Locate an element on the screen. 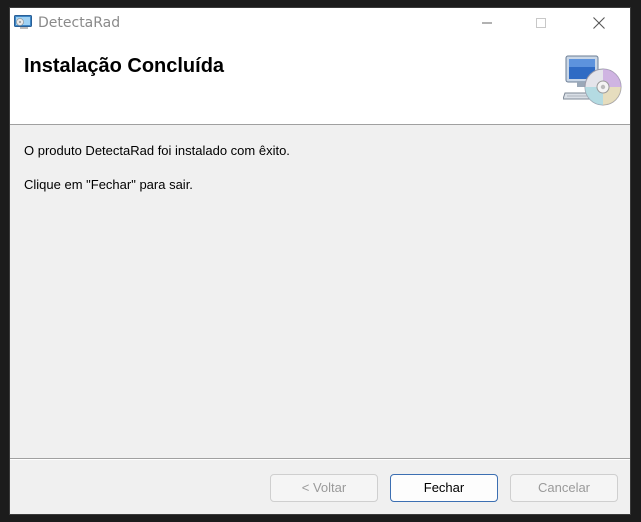 The width and height of the screenshot is (641, 522). minimize-icon is located at coordinates (487, 23).